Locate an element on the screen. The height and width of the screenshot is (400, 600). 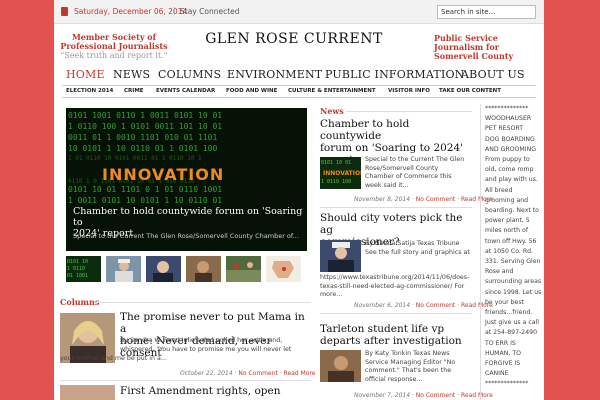
nav-home: HOME is located at coordinates (85, 74).